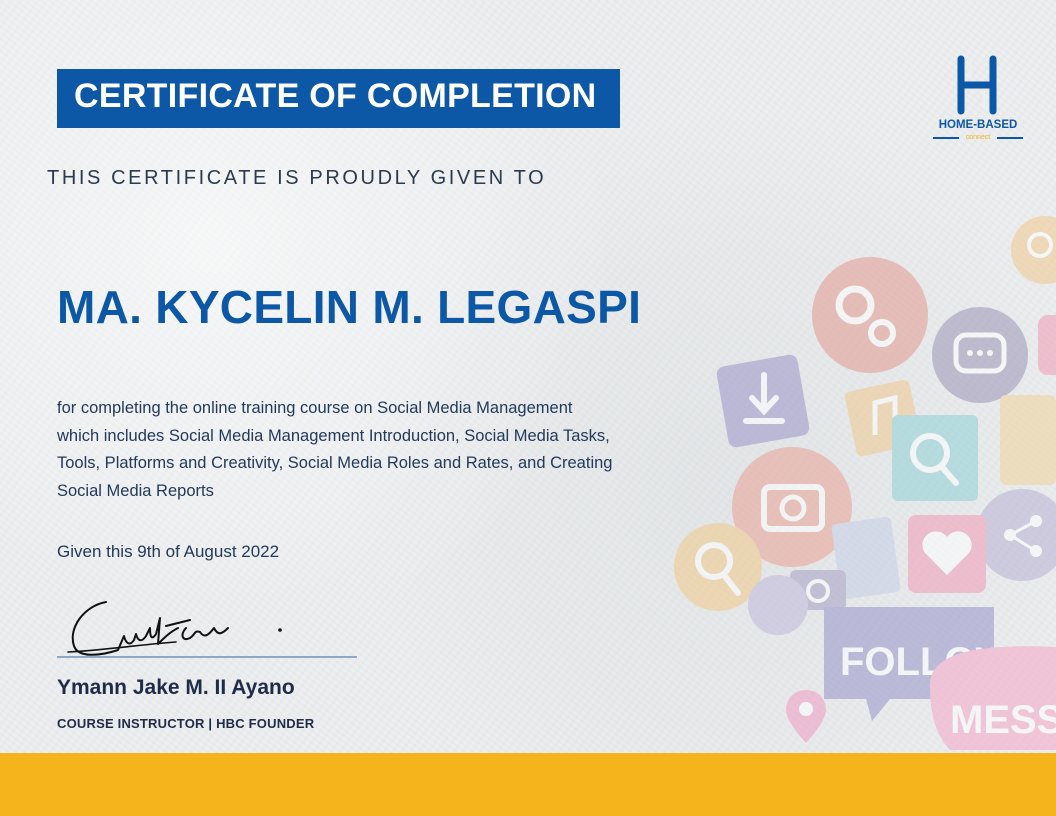 This screenshot has width=1056, height=816. What do you see at coordinates (763, 401) in the screenshot?
I see `download-icon` at bounding box center [763, 401].